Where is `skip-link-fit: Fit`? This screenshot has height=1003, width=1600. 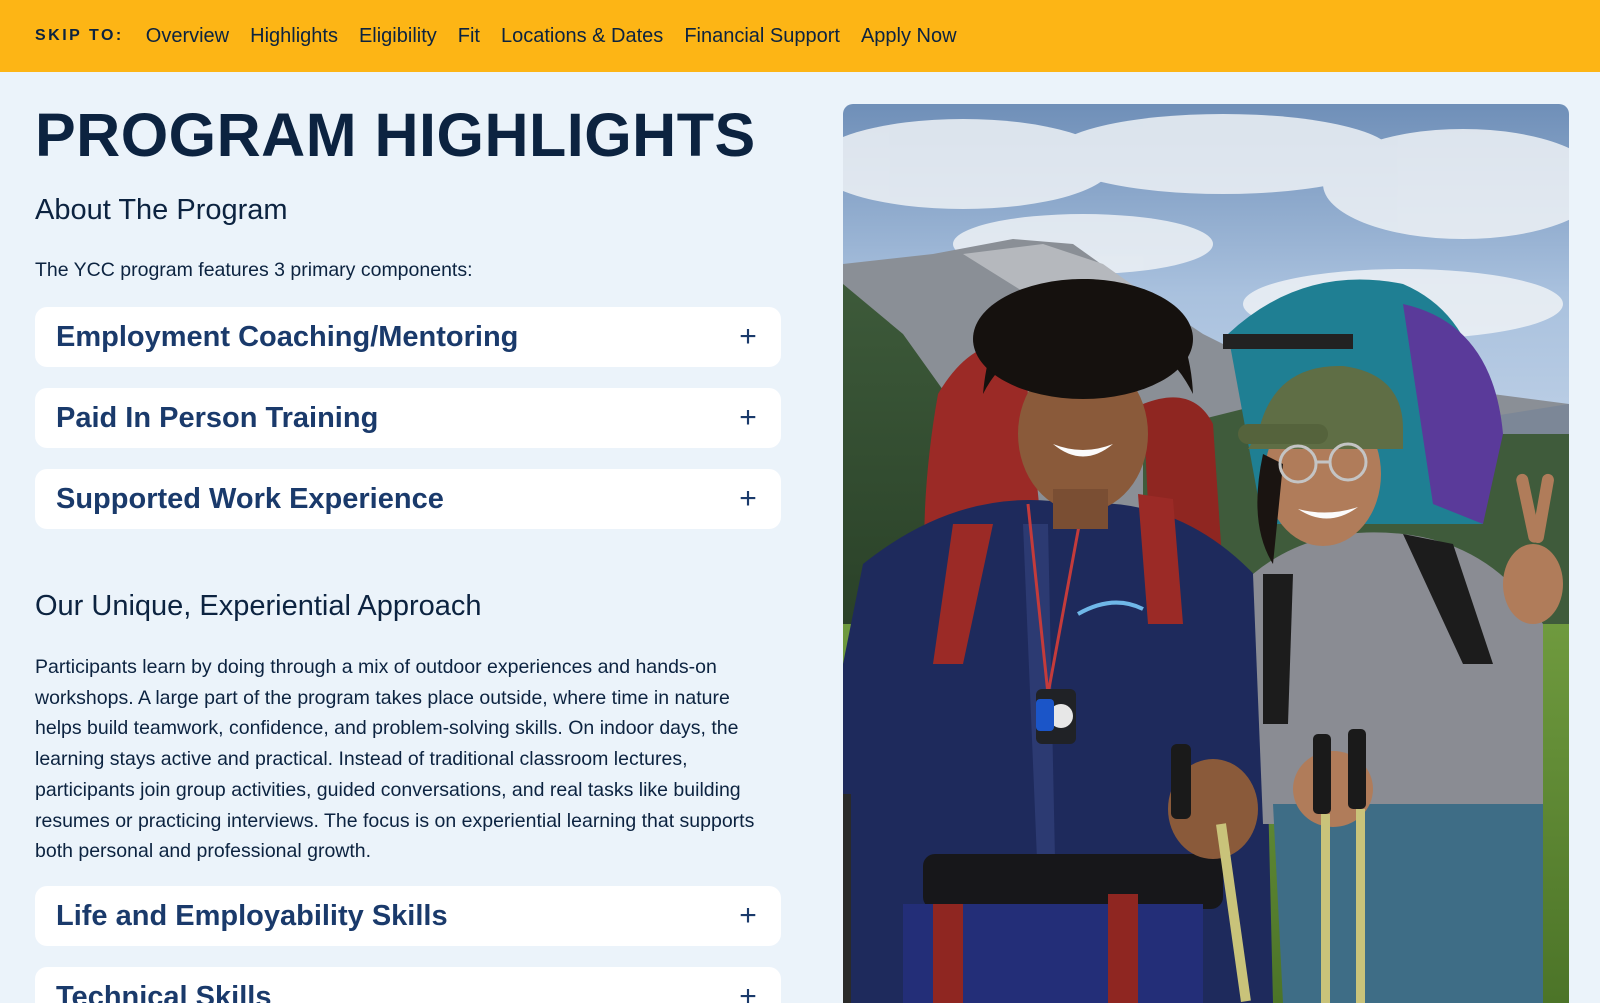
skip-link-fit: Fit is located at coordinates (469, 36).